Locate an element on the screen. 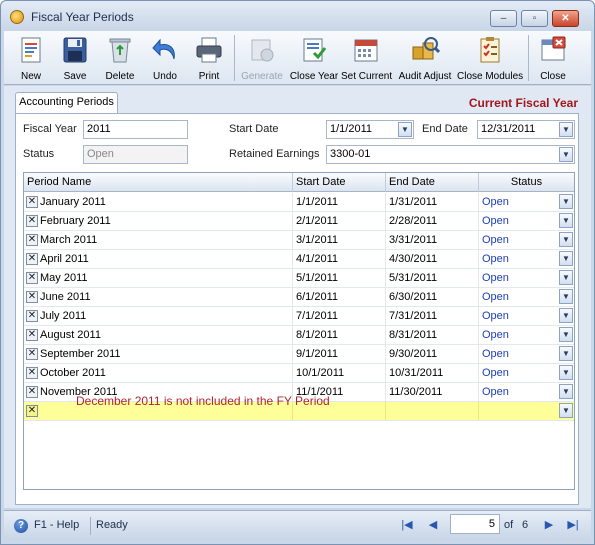  end-date-cell: 6/30/2011 is located at coordinates (432, 297).